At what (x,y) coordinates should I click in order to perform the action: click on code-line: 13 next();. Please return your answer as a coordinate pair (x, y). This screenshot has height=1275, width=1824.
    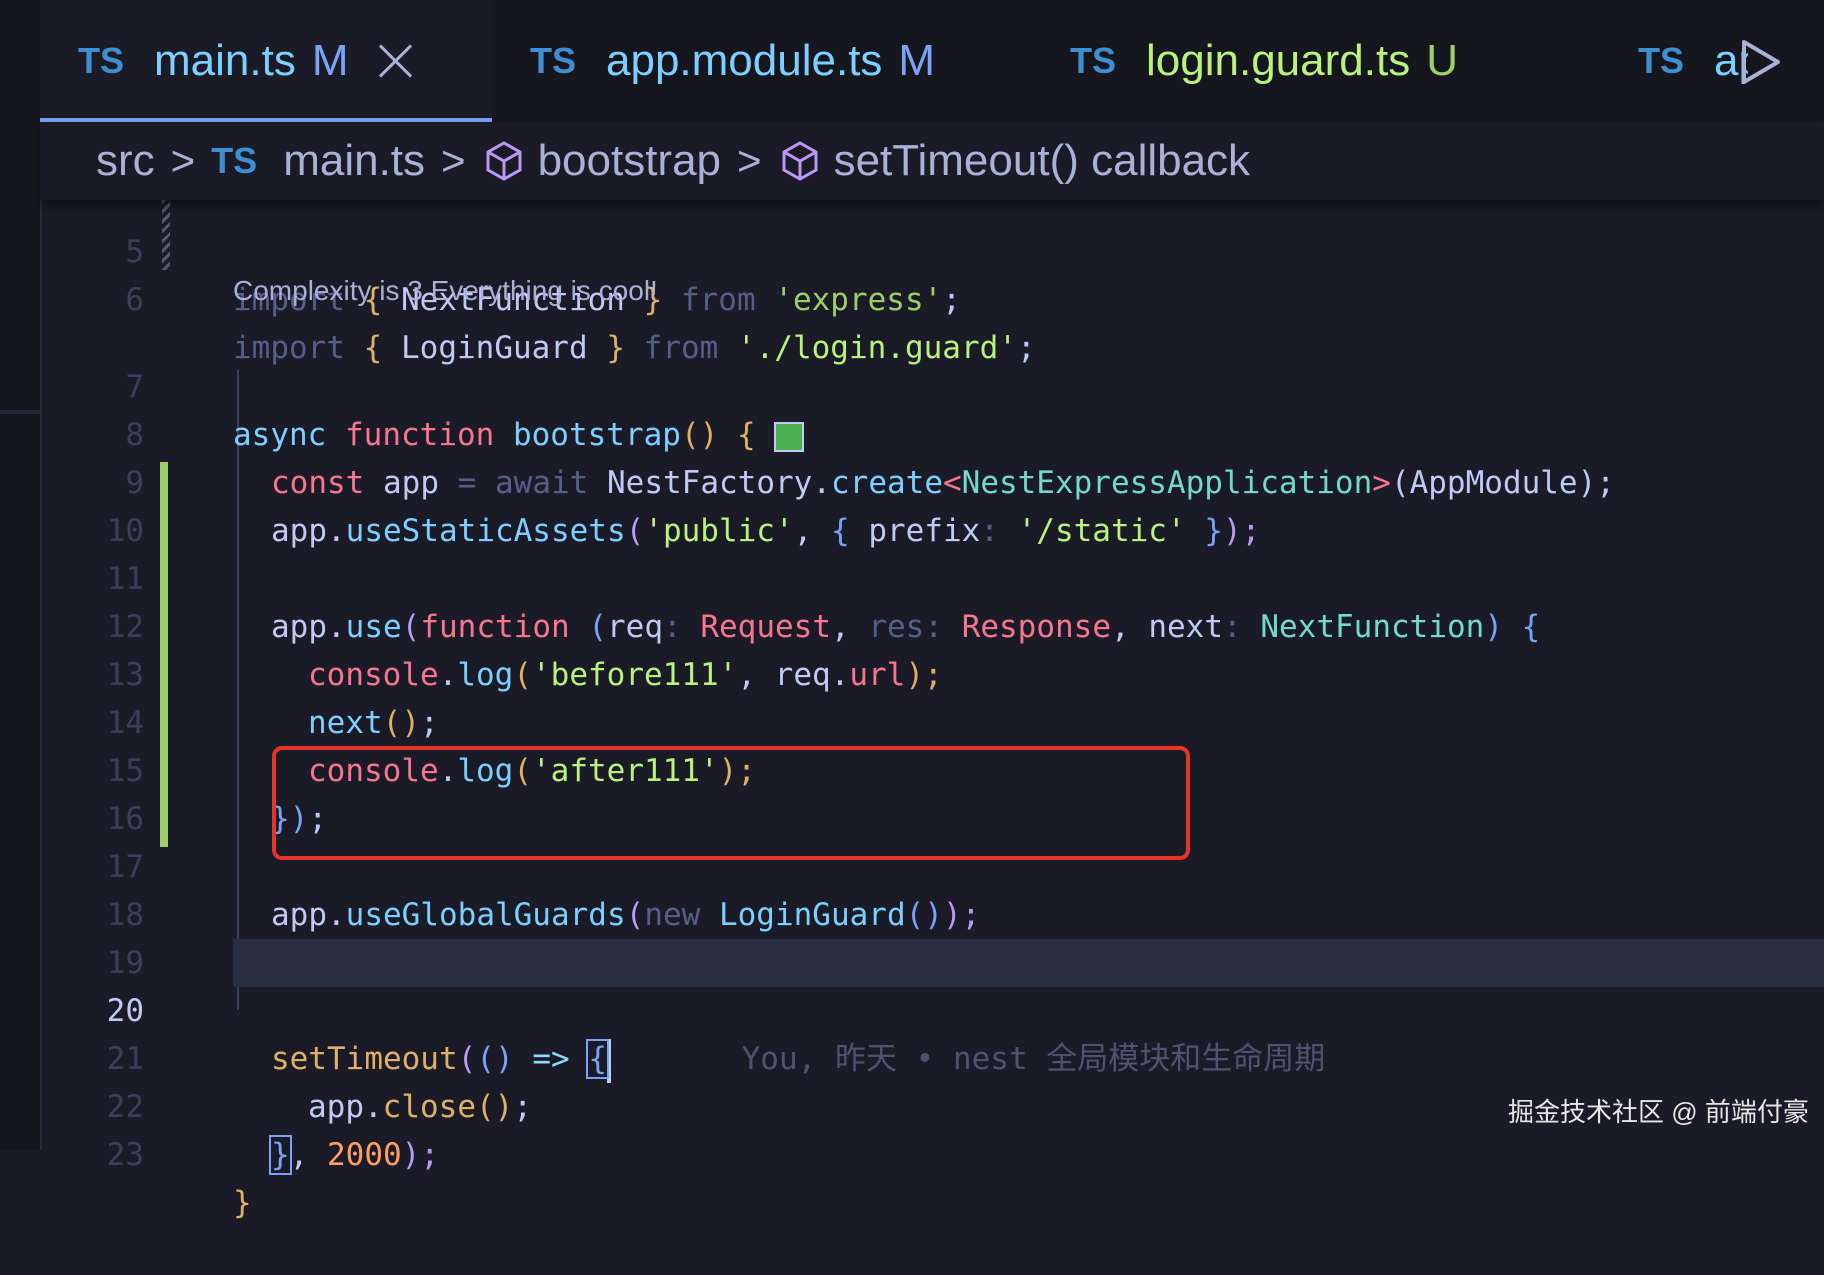
    Looking at the image, I should click on (272, 699).